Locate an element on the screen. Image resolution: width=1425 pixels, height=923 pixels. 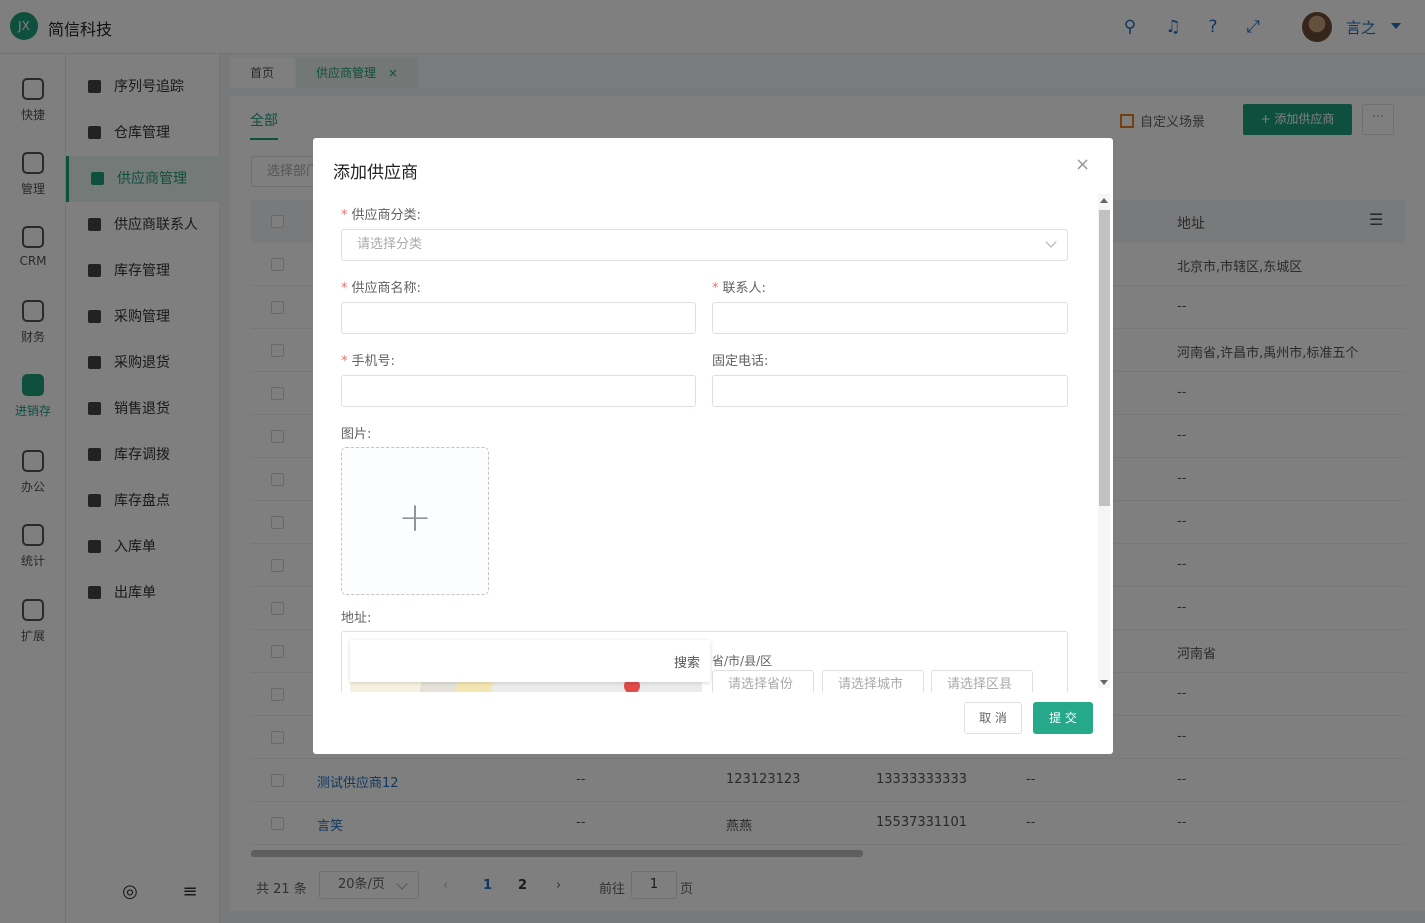
chevron-down-icon is located at coordinates (1051, 242).